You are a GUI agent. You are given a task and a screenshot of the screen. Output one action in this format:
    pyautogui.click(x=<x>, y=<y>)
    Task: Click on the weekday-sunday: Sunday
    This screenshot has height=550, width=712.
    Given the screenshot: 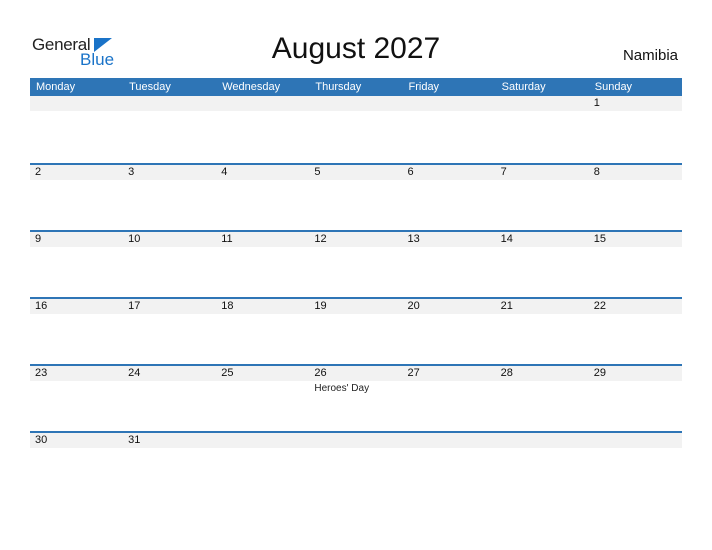 What is the action you would take?
    pyautogui.click(x=613, y=87)
    